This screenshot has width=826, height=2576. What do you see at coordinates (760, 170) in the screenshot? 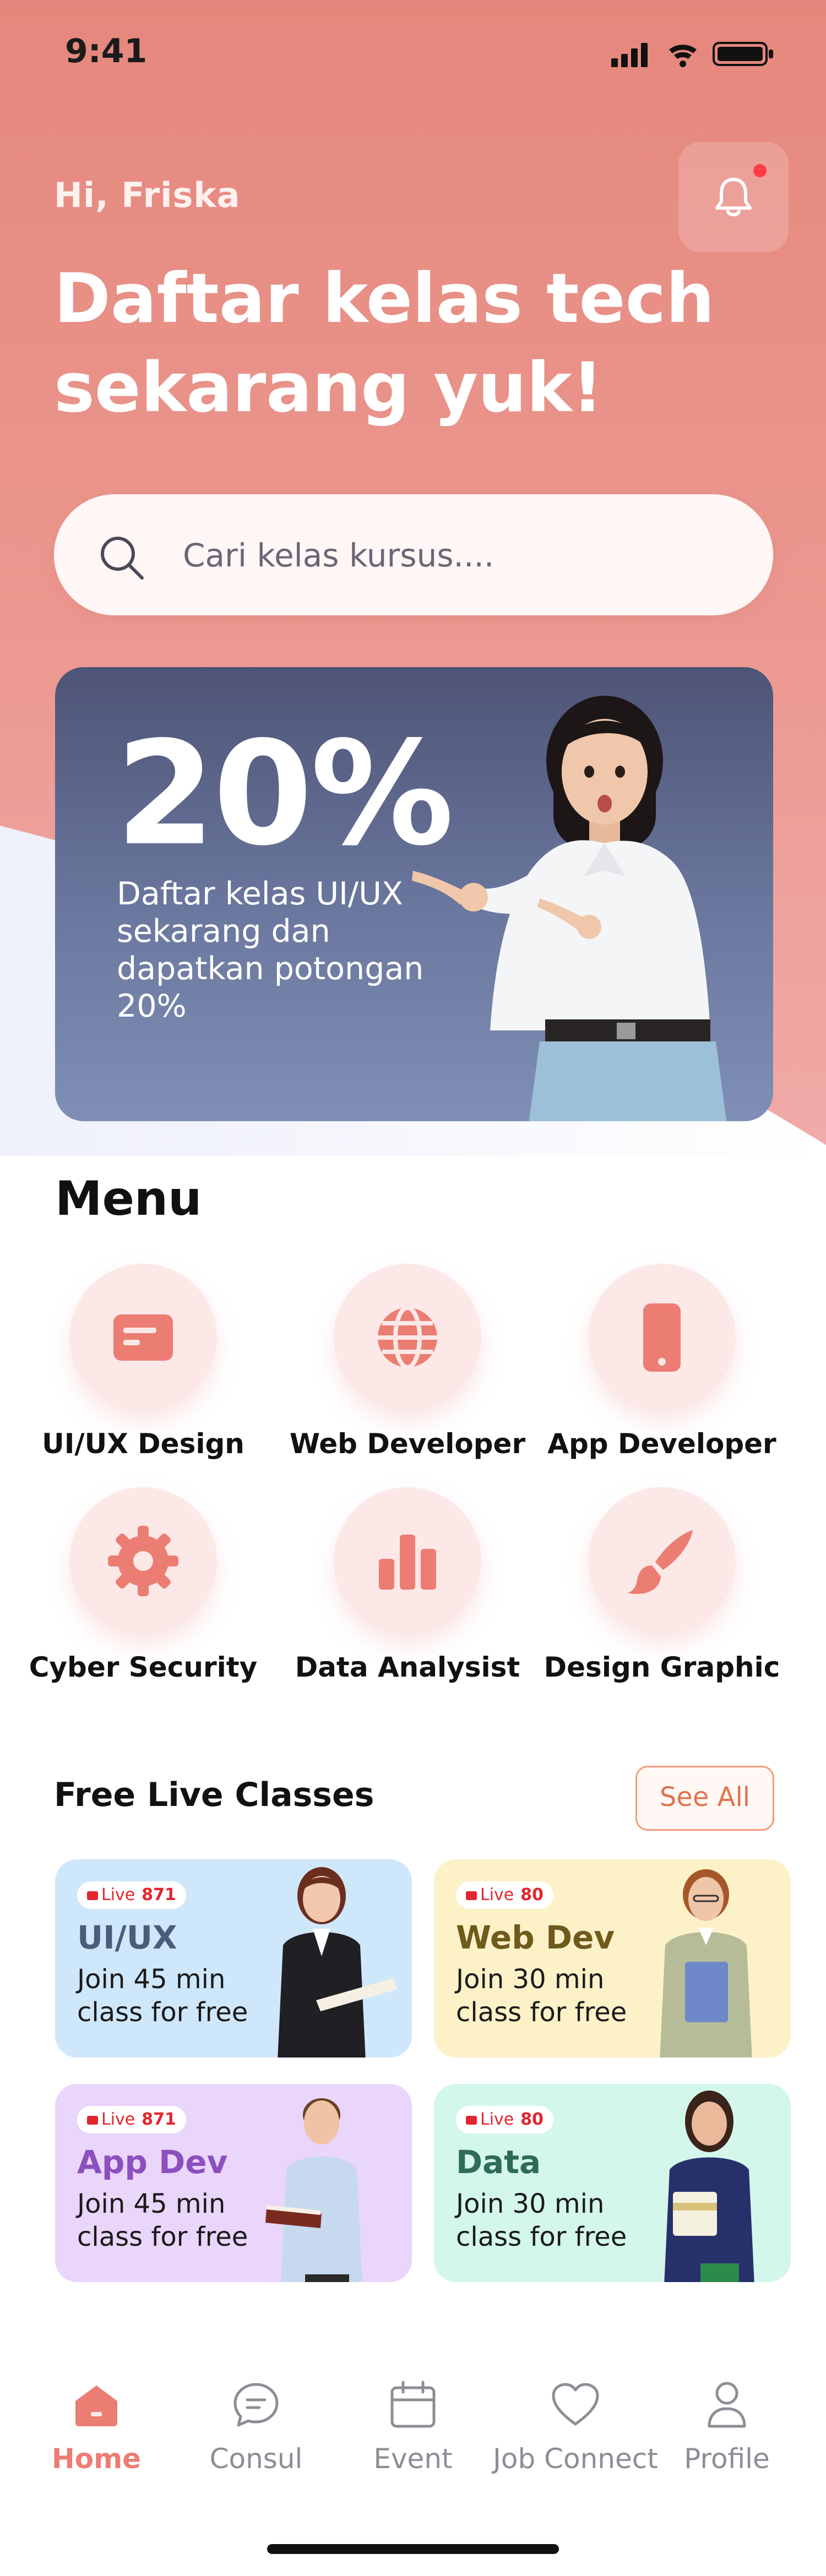
I see `notification-dot` at bounding box center [760, 170].